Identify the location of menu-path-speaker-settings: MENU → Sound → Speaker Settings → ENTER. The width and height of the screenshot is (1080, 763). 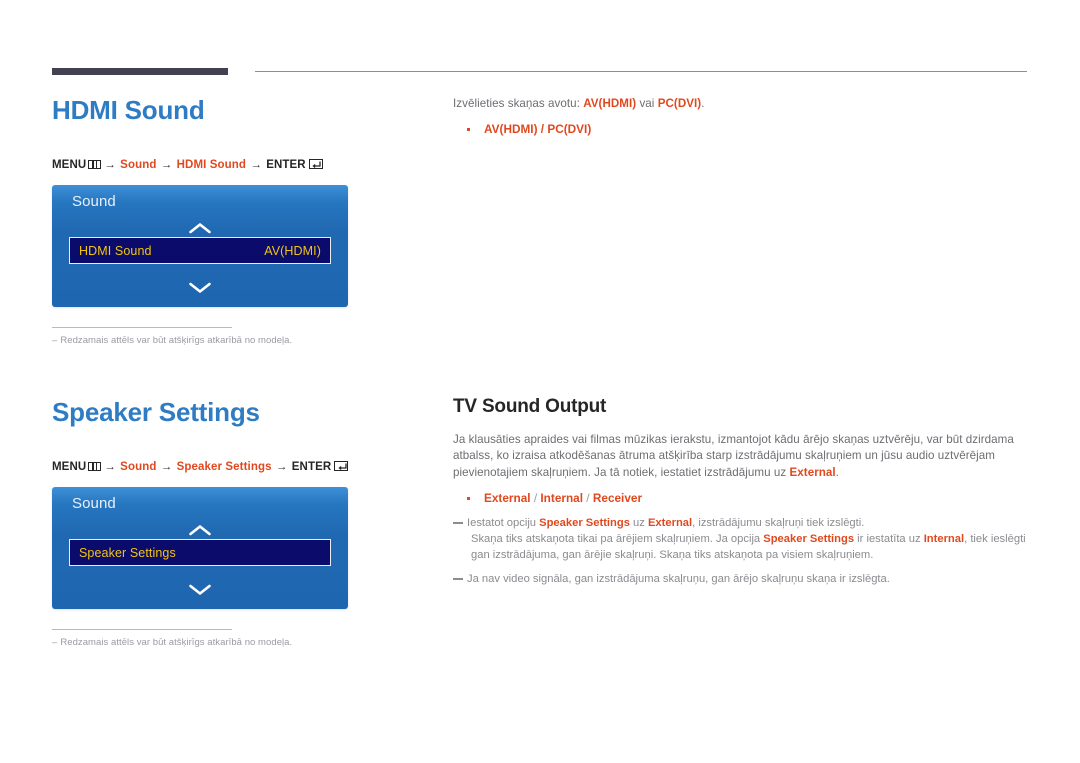
(237, 467).